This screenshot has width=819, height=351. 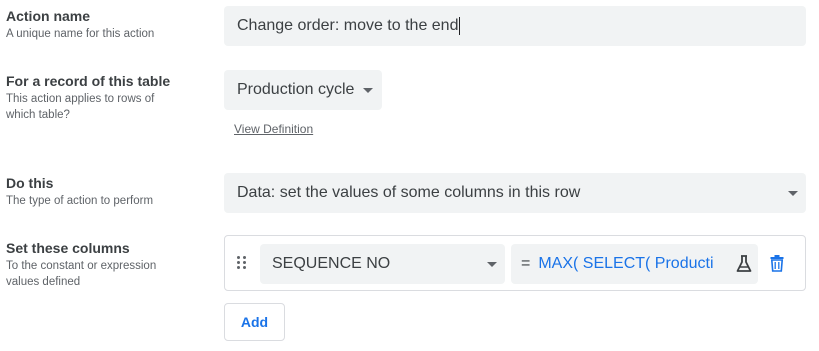 I want to click on do-this-title: Do this, so click(x=30, y=183).